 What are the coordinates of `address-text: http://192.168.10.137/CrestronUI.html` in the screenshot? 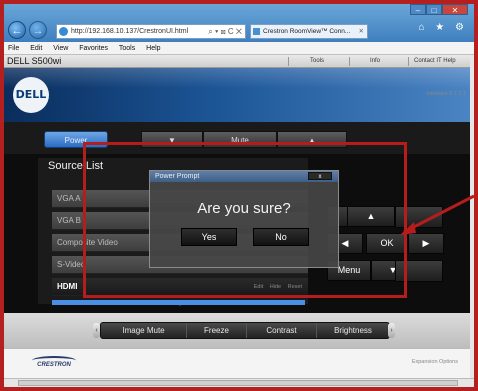 It's located at (130, 31).